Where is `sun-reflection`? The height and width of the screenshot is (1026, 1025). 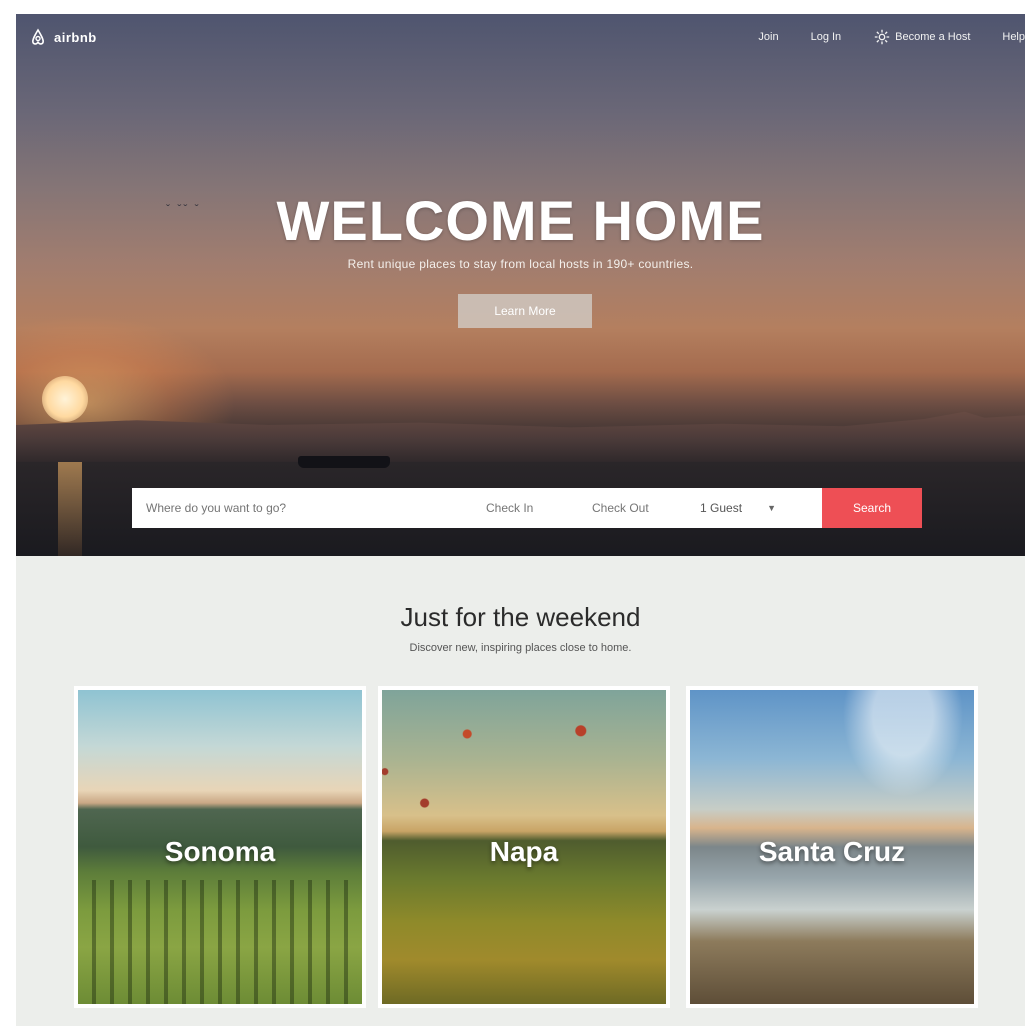 sun-reflection is located at coordinates (70, 509).